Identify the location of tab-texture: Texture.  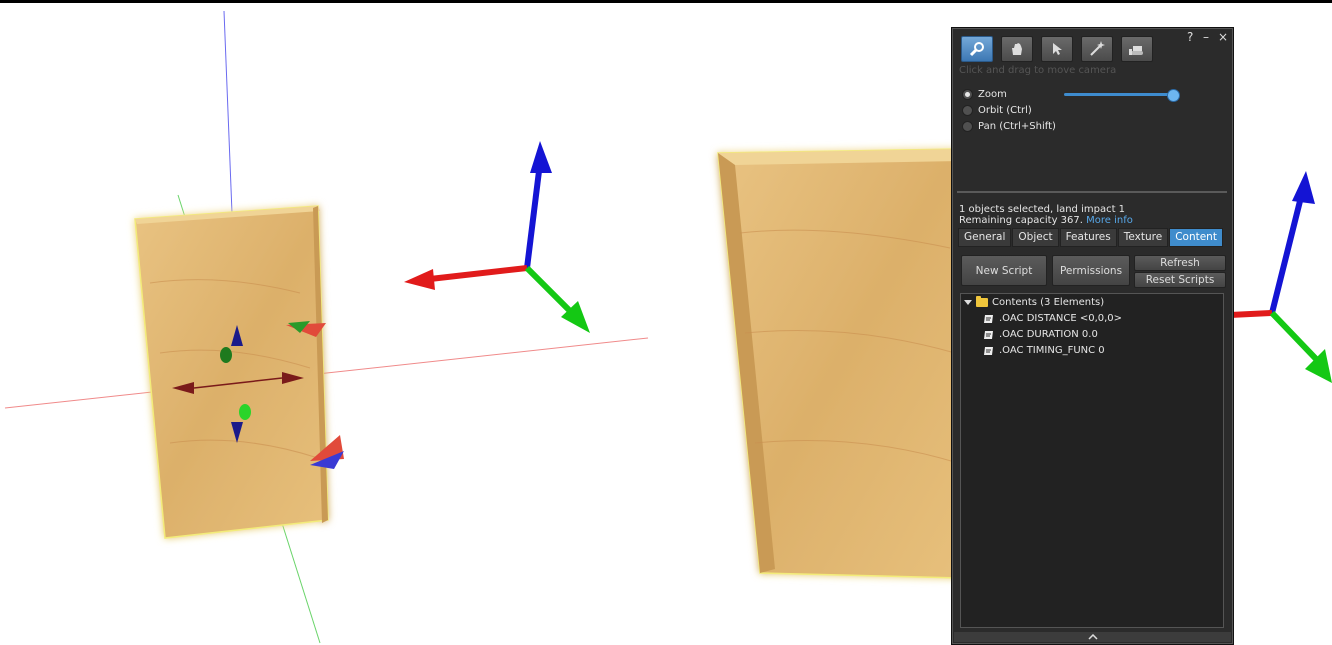
(1143, 237).